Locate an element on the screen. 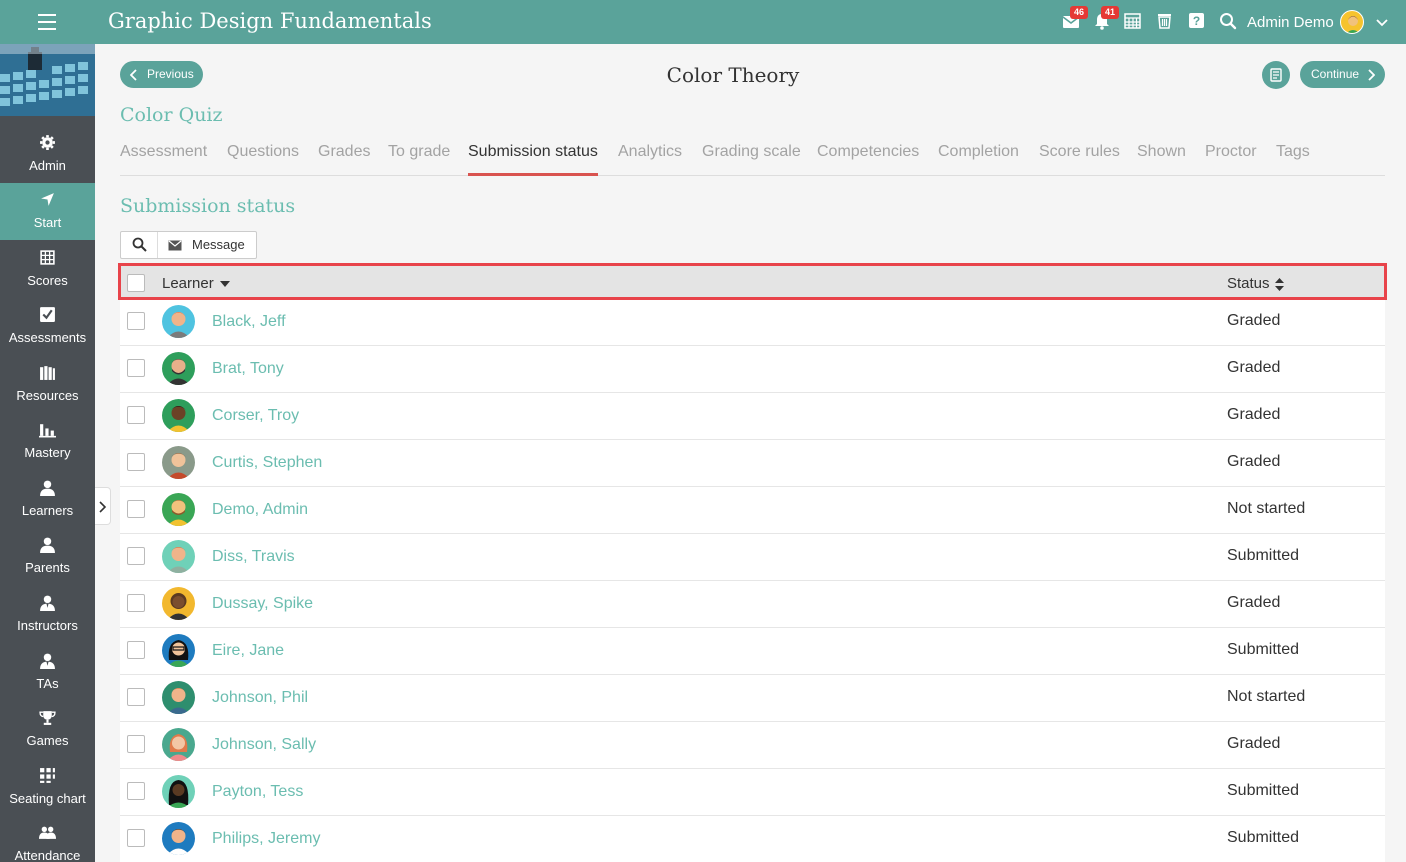 The height and width of the screenshot is (862, 1406). tab-questions: Questions is located at coordinates (263, 159).